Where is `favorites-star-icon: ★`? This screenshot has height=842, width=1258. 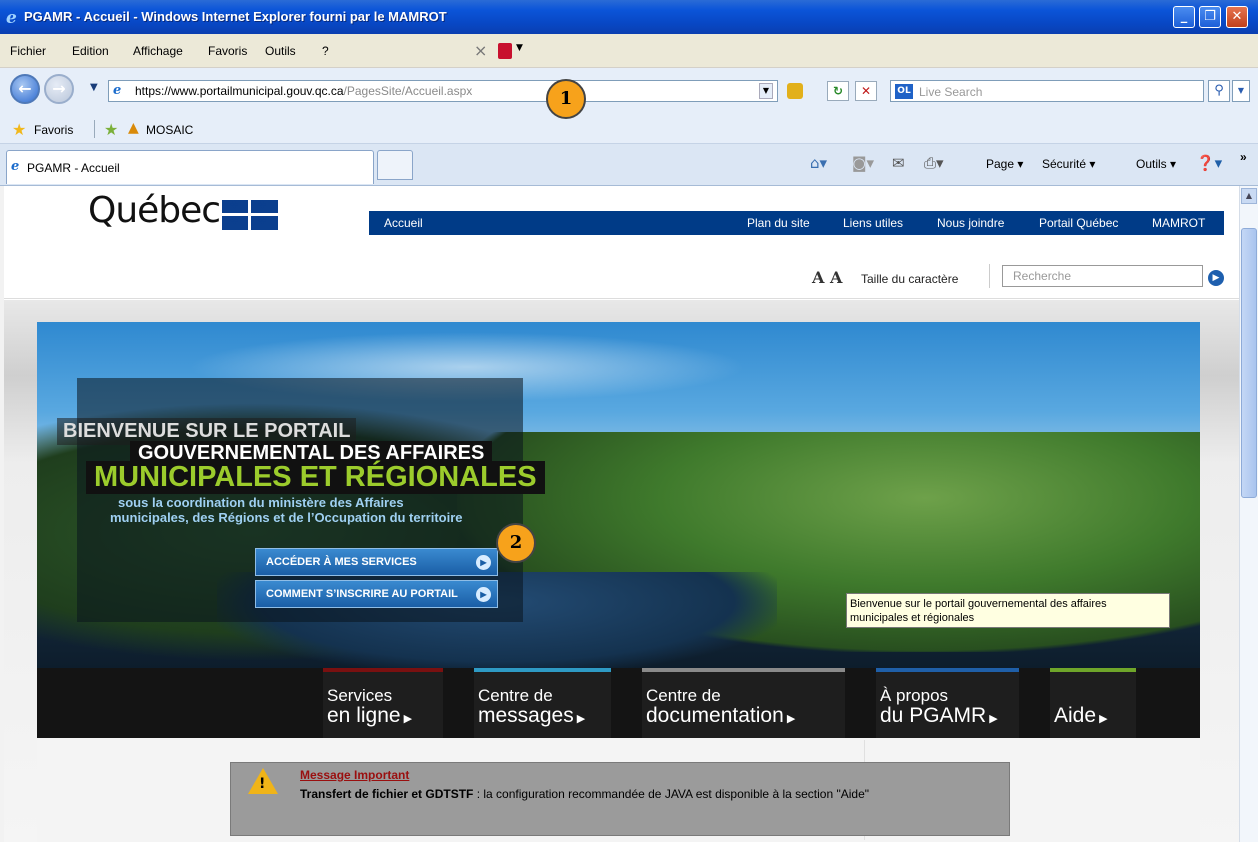 favorites-star-icon: ★ is located at coordinates (19, 129).